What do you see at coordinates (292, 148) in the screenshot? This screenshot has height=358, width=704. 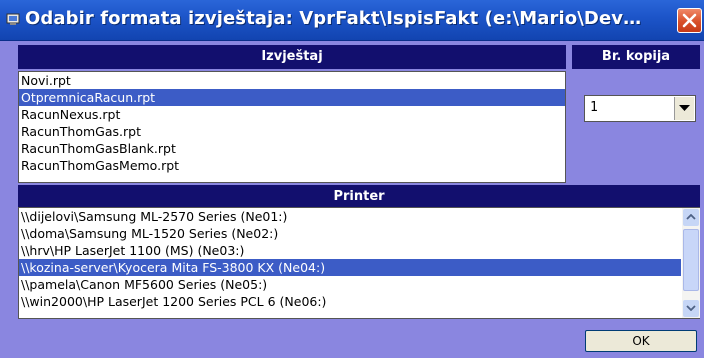 I see `report-item: RacunThomGasBlank.rpt` at bounding box center [292, 148].